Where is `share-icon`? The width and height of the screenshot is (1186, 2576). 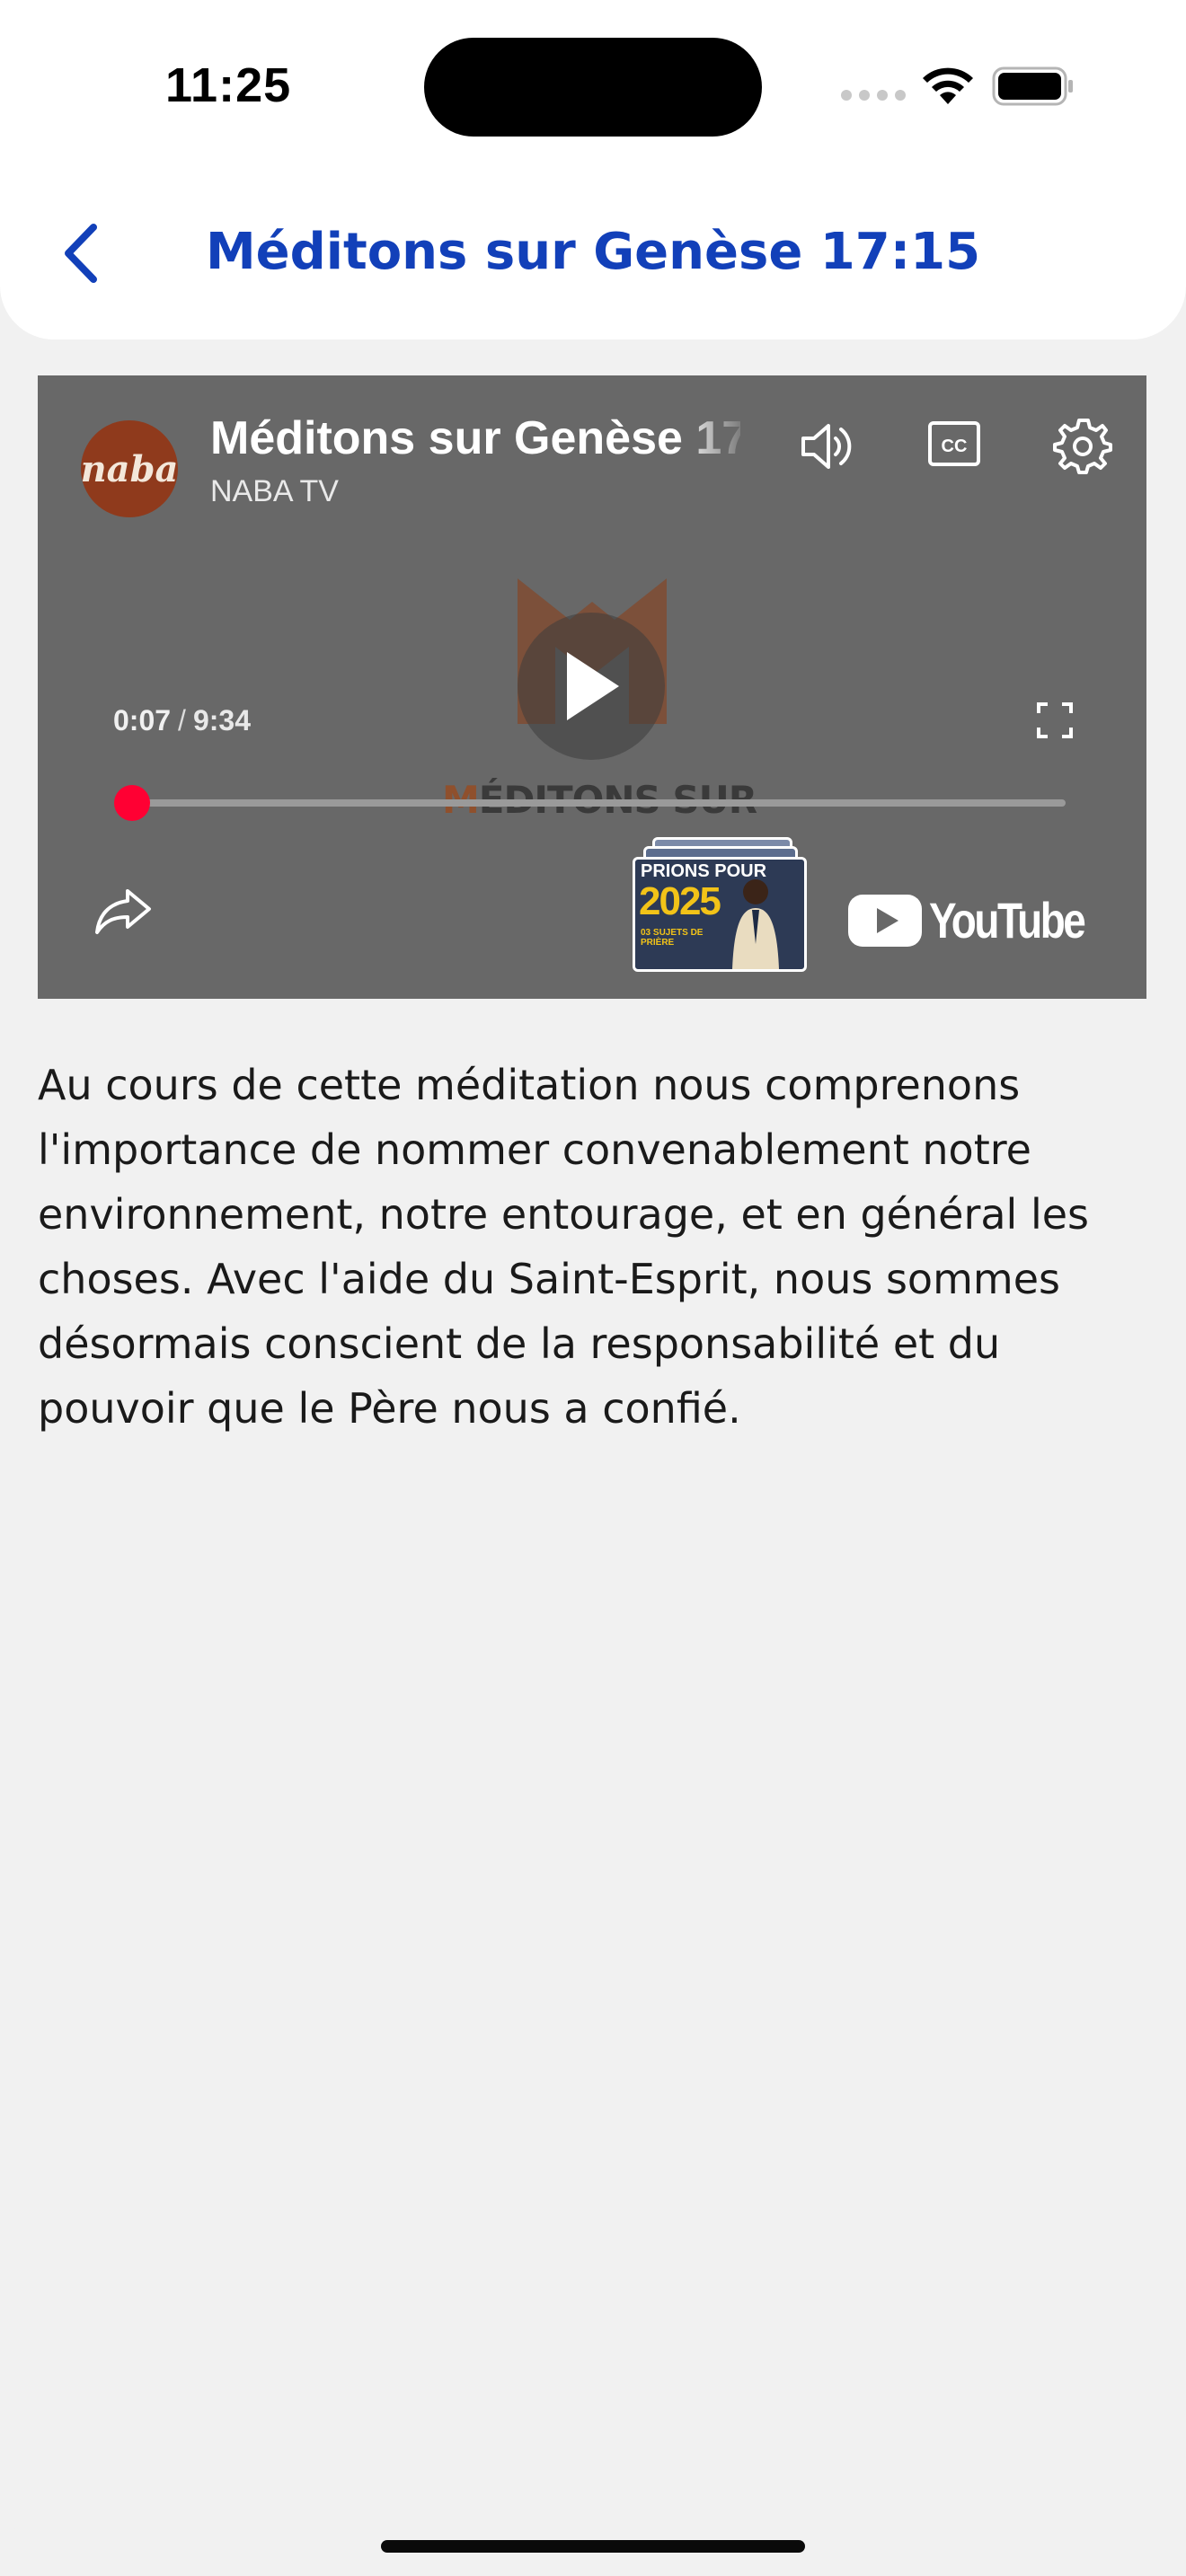
share-icon is located at coordinates (123, 911).